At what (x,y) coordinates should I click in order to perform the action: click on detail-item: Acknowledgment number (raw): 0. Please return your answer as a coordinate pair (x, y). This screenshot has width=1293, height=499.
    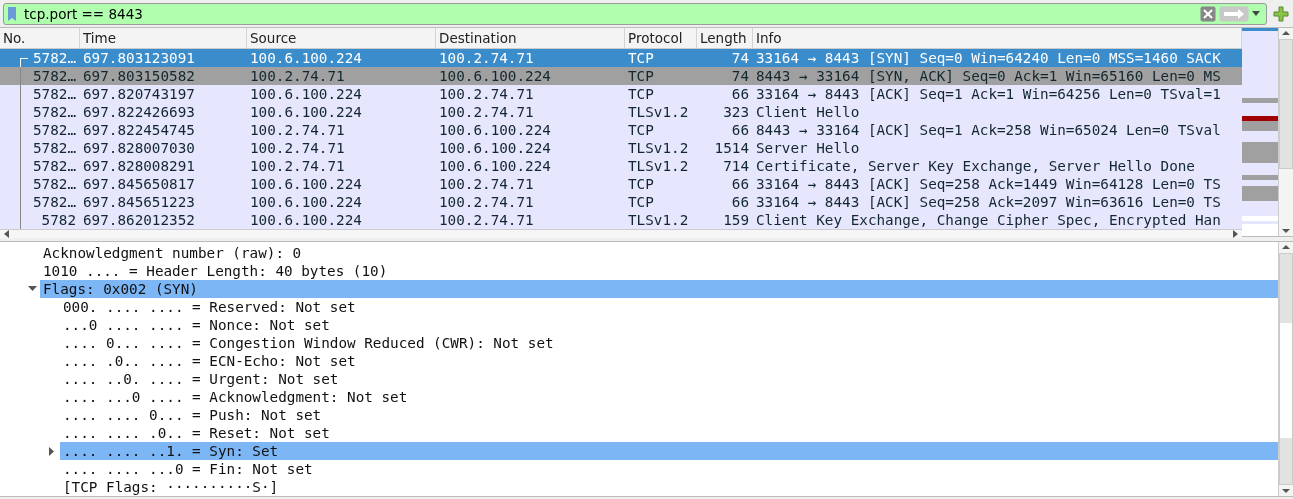
    Looking at the image, I should click on (659, 253).